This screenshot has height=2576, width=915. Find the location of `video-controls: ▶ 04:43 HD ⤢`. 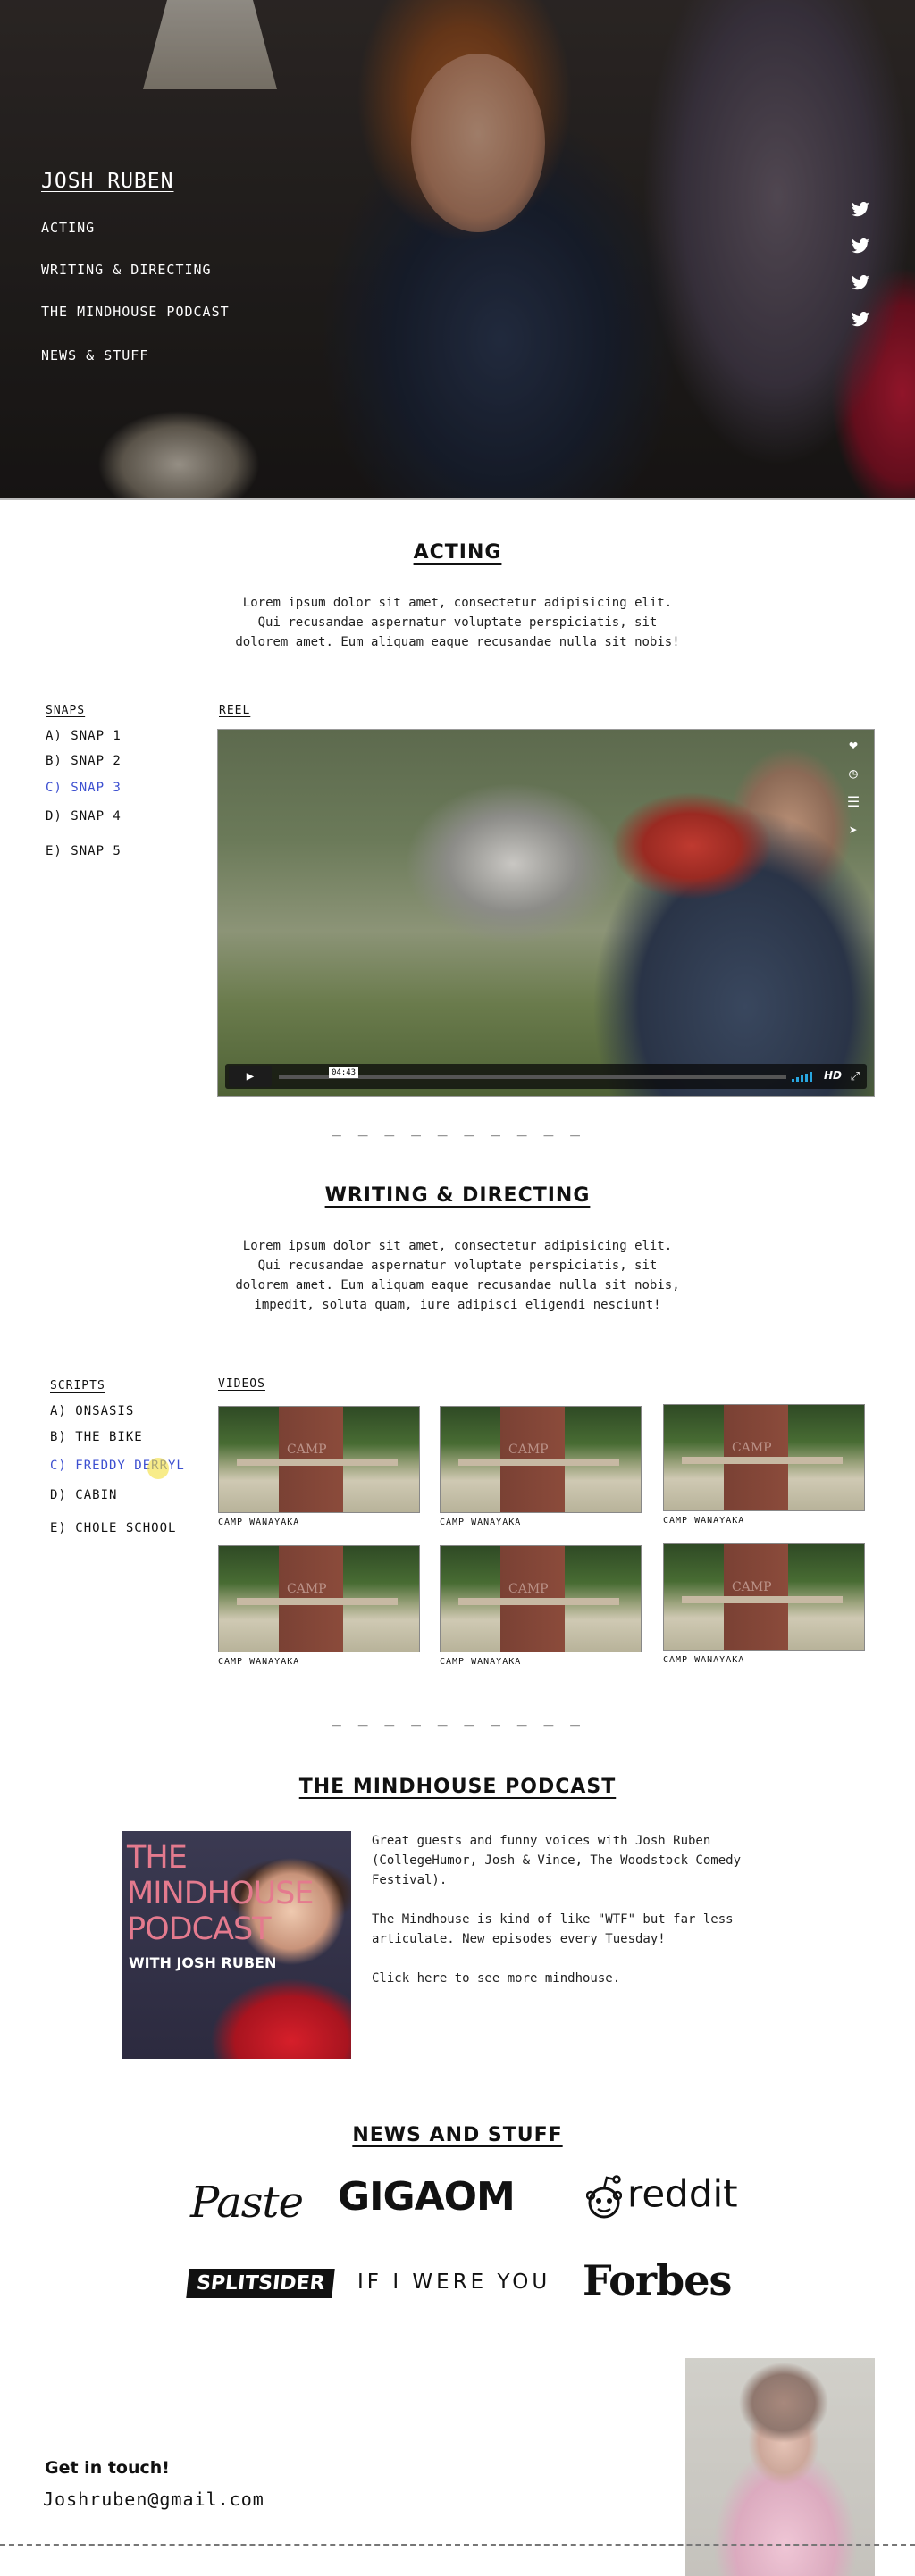

video-controls: ▶ 04:43 HD ⤢ is located at coordinates (546, 1077).